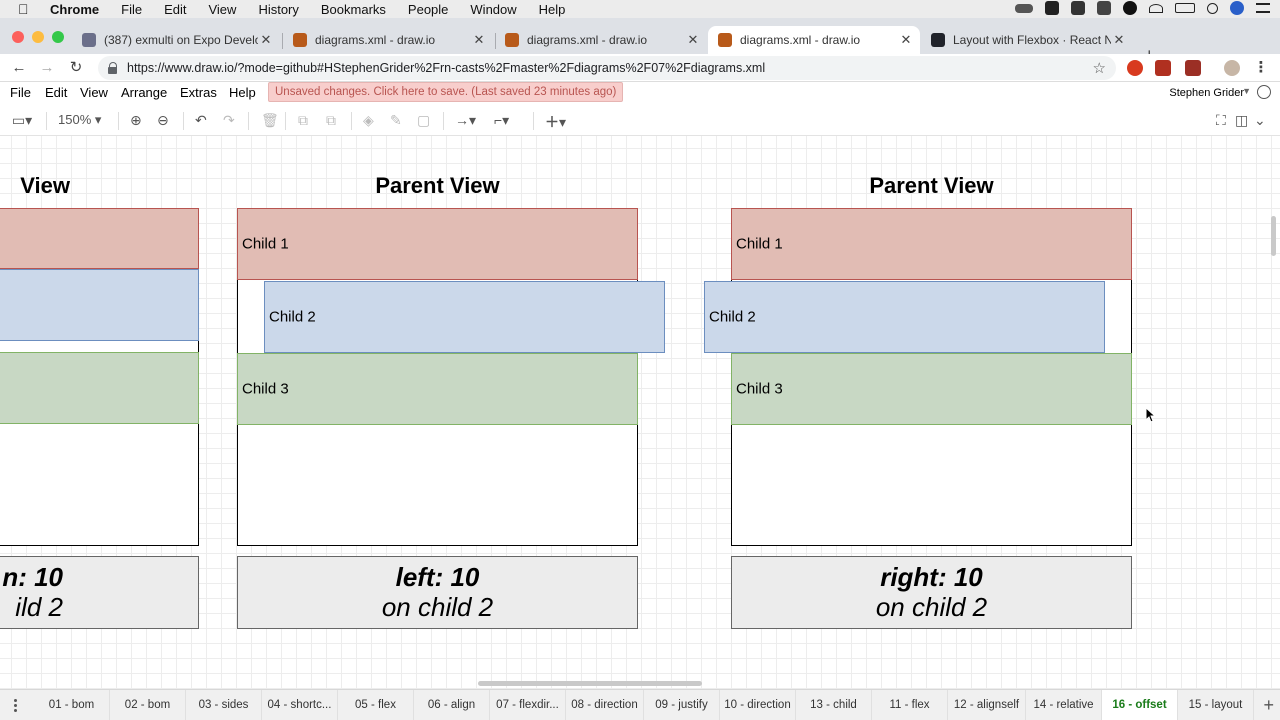  Describe the element at coordinates (1237, 8) in the screenshot. I see `siri-icon` at that location.